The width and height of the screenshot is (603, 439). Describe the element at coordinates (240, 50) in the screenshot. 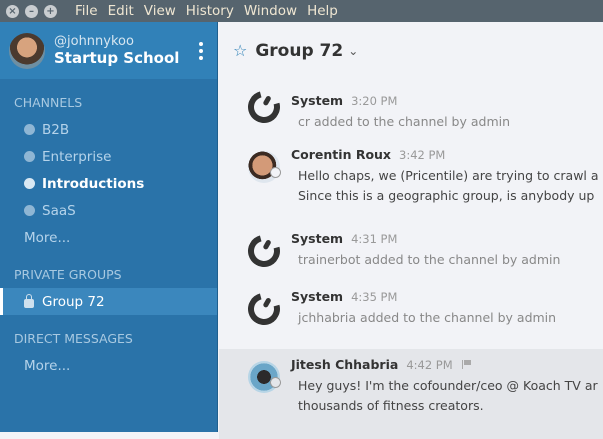

I see `star-icon: ☆` at that location.